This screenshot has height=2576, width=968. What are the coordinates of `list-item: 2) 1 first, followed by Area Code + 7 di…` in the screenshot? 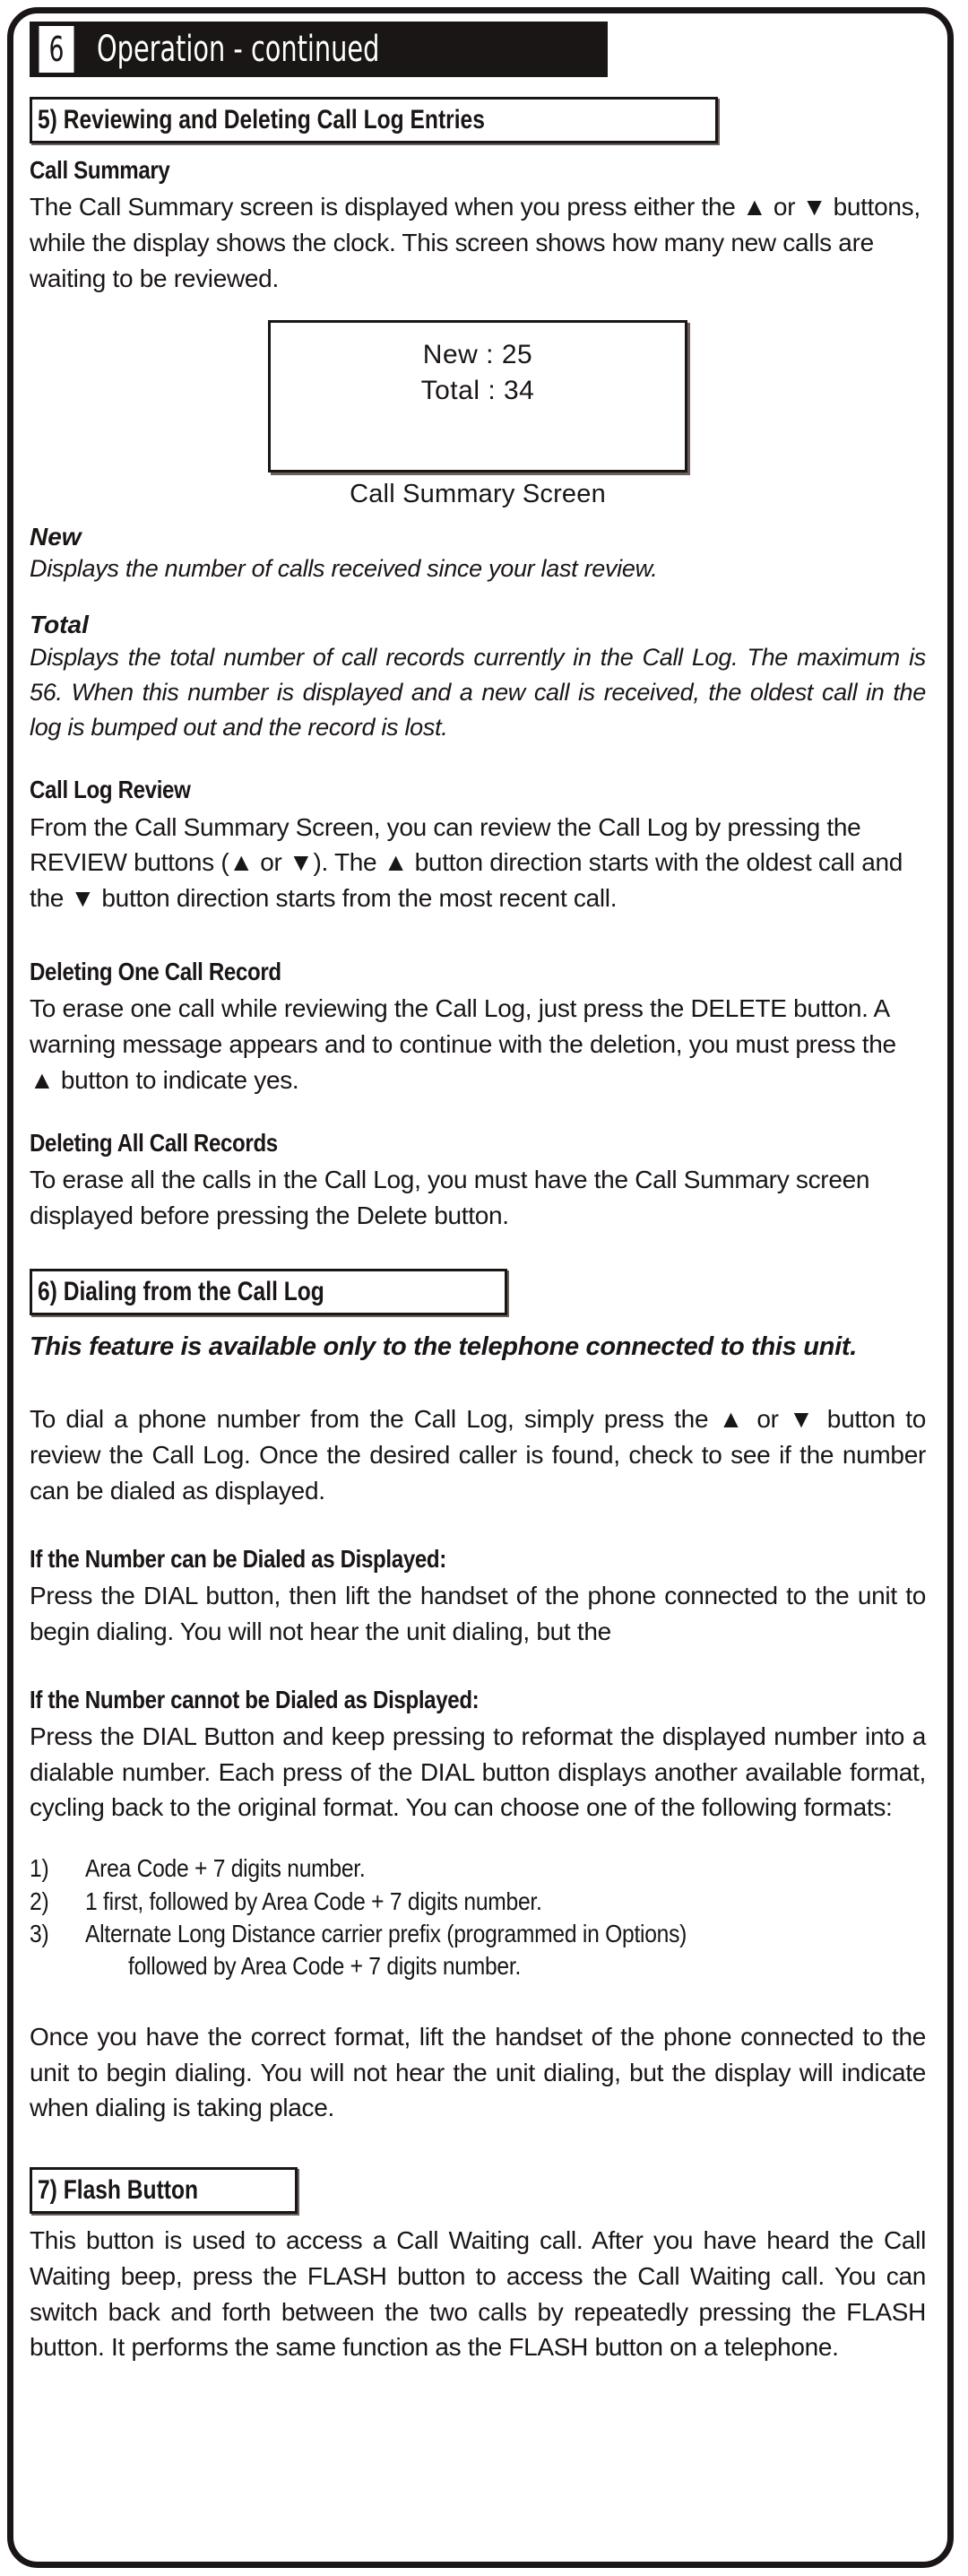 It's located at (286, 1900).